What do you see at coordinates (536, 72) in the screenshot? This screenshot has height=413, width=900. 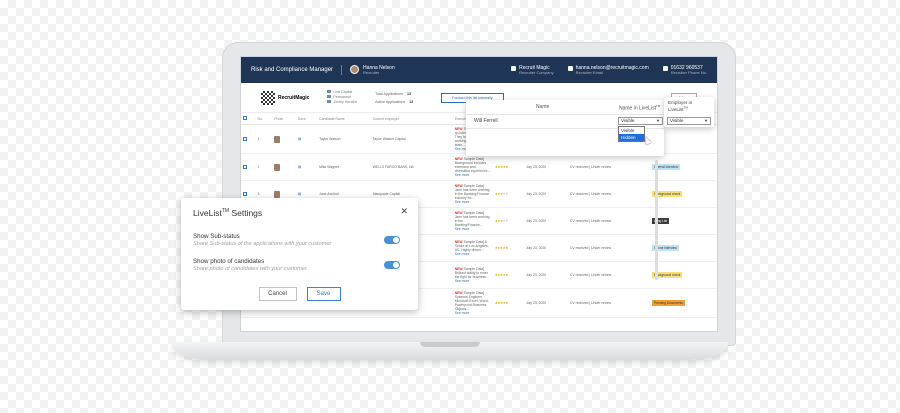 I see `company-sub: Recruiter Company` at bounding box center [536, 72].